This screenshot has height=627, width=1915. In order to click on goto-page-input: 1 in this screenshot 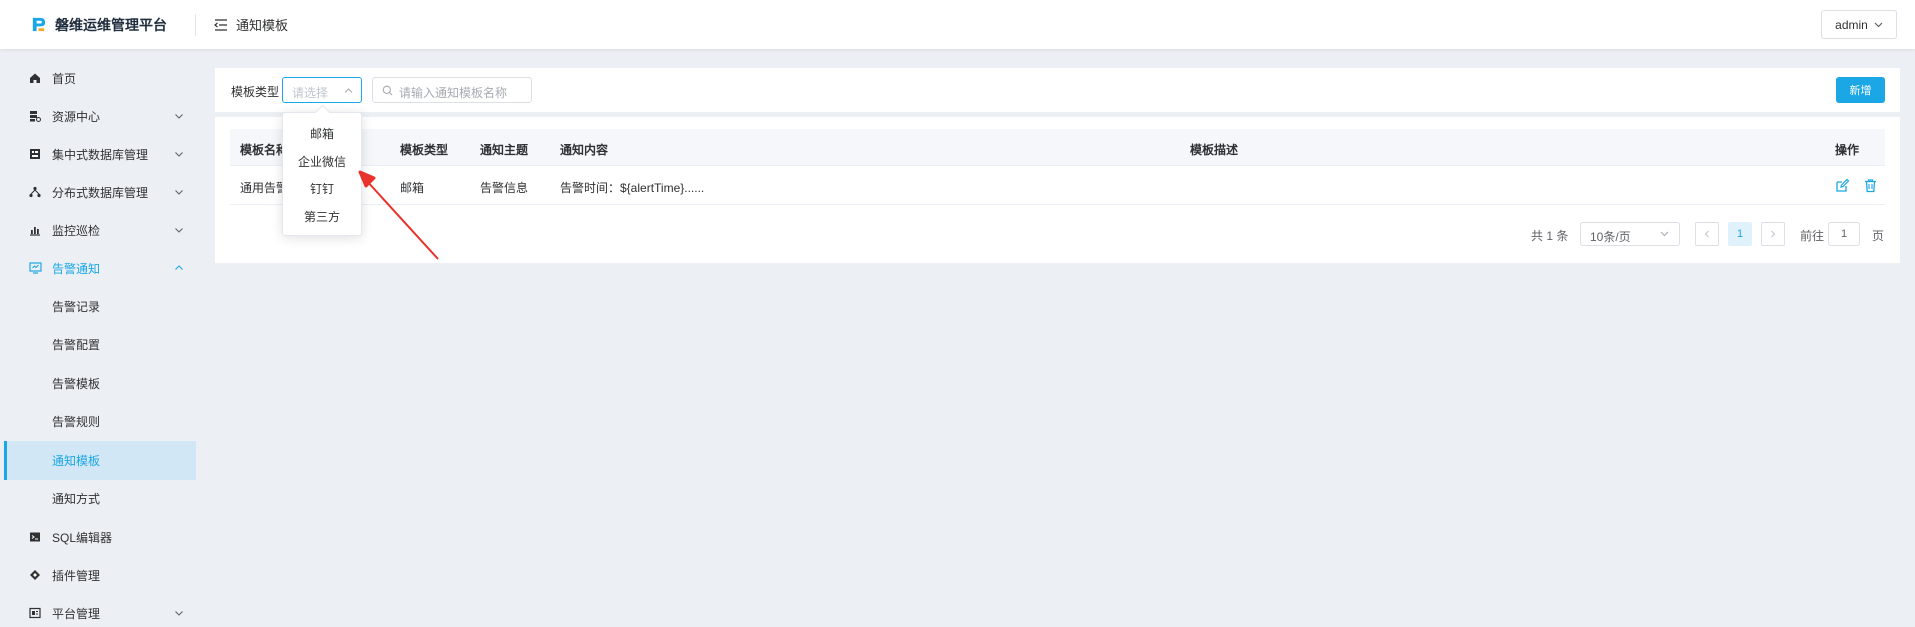, I will do `click(1844, 234)`.